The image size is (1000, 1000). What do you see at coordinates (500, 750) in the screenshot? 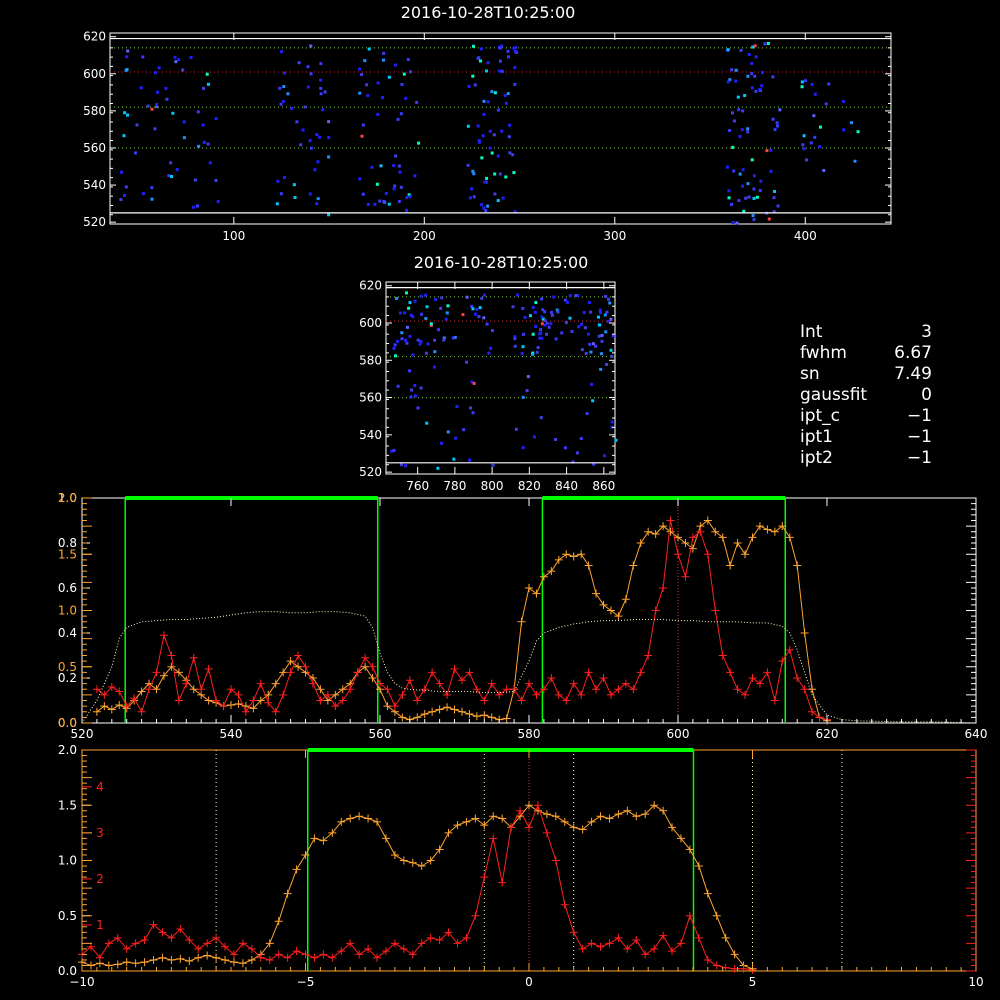
I see `window-bar` at bounding box center [500, 750].